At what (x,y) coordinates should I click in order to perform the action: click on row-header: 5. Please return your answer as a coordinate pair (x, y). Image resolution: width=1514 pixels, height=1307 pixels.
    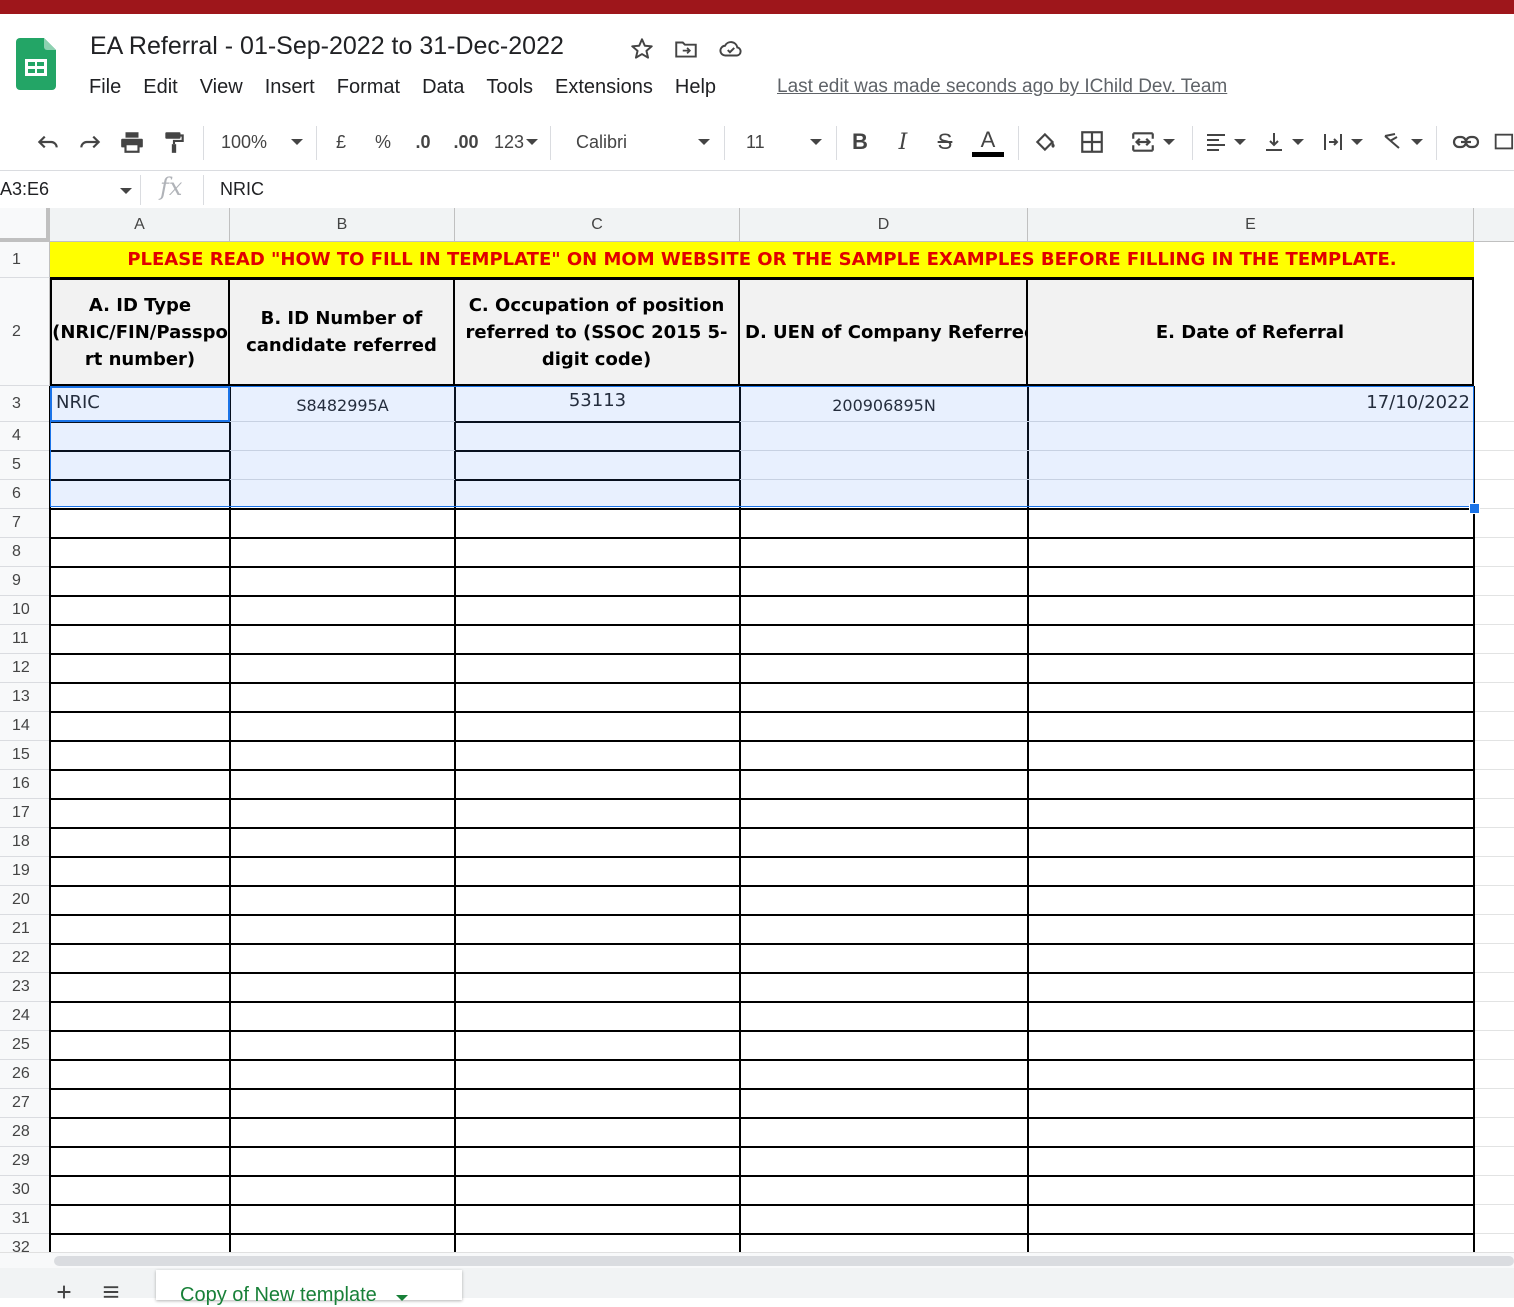
    Looking at the image, I should click on (25, 465).